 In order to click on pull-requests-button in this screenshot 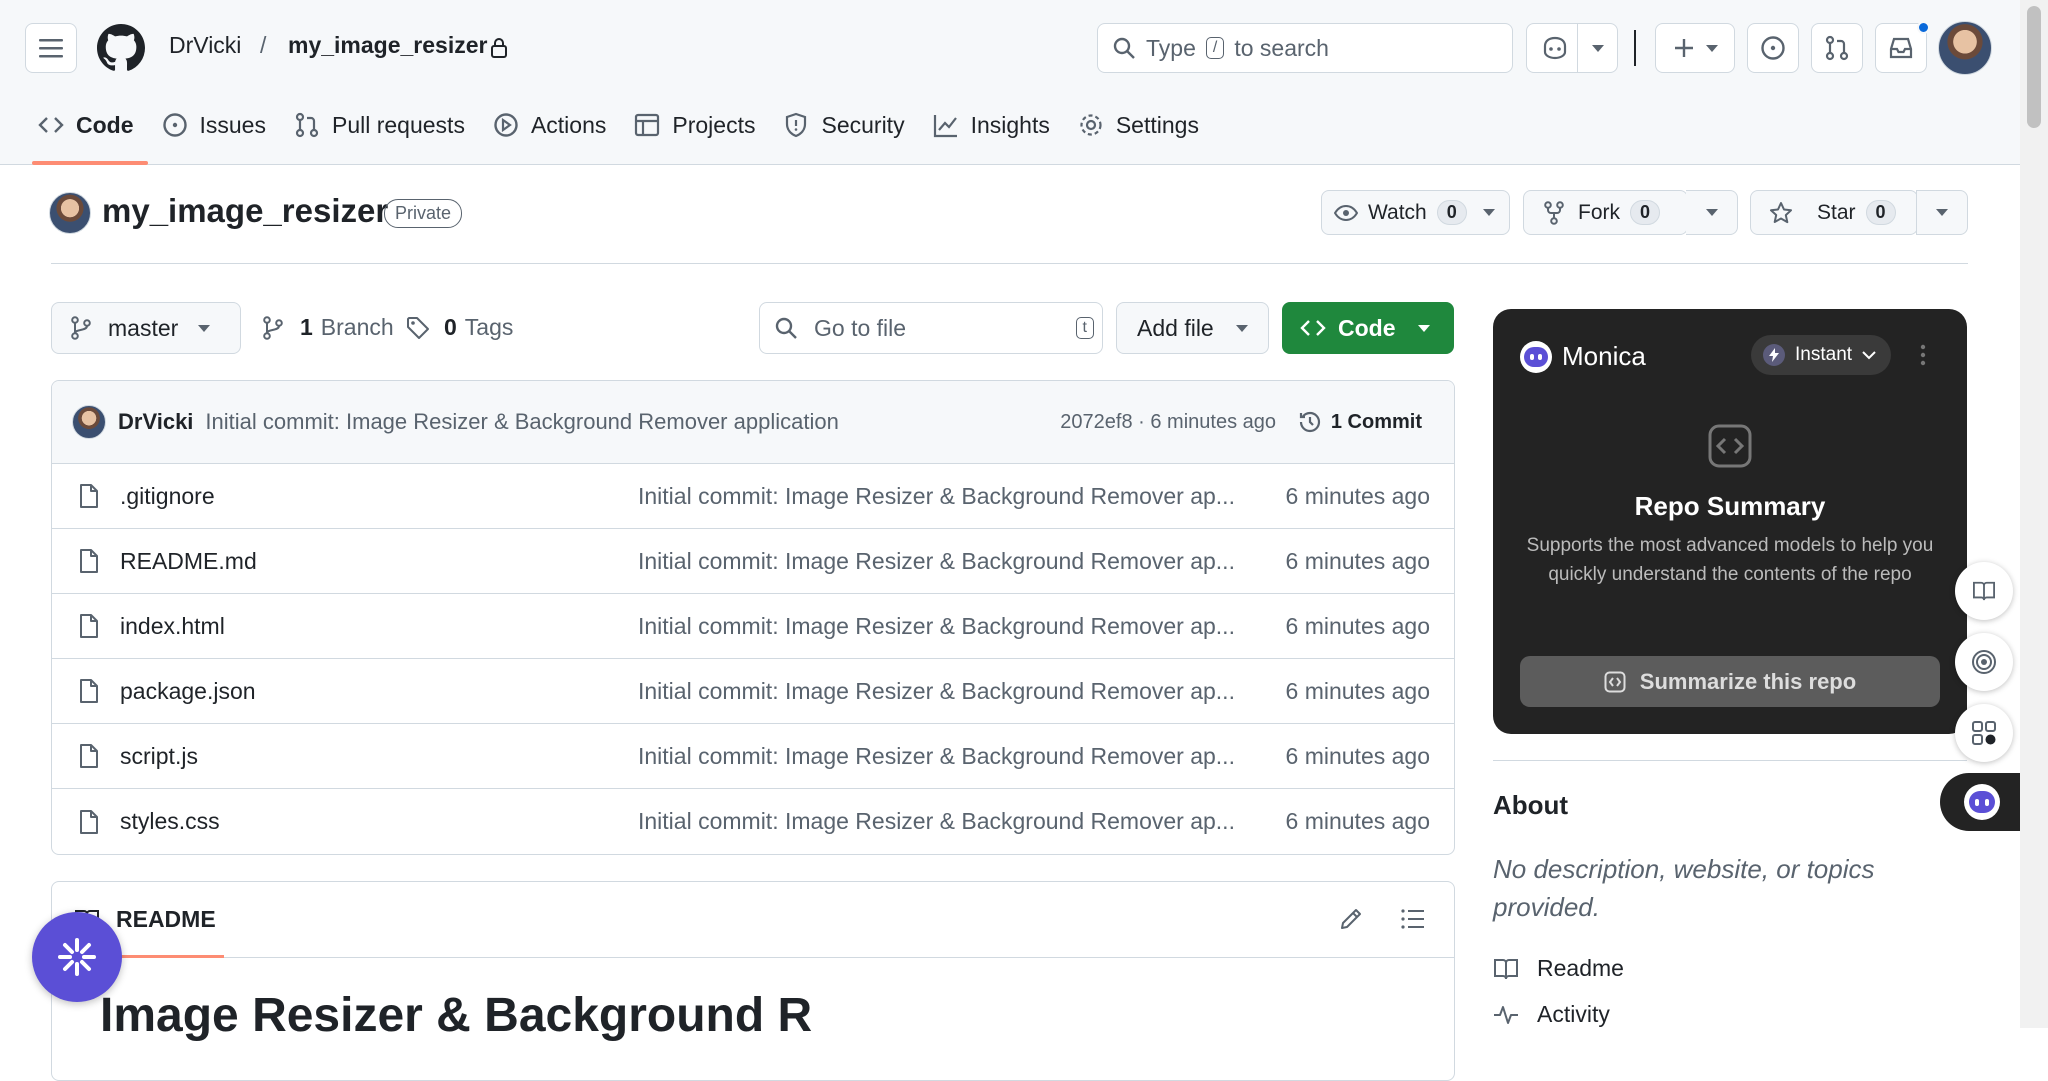, I will do `click(1837, 48)`.